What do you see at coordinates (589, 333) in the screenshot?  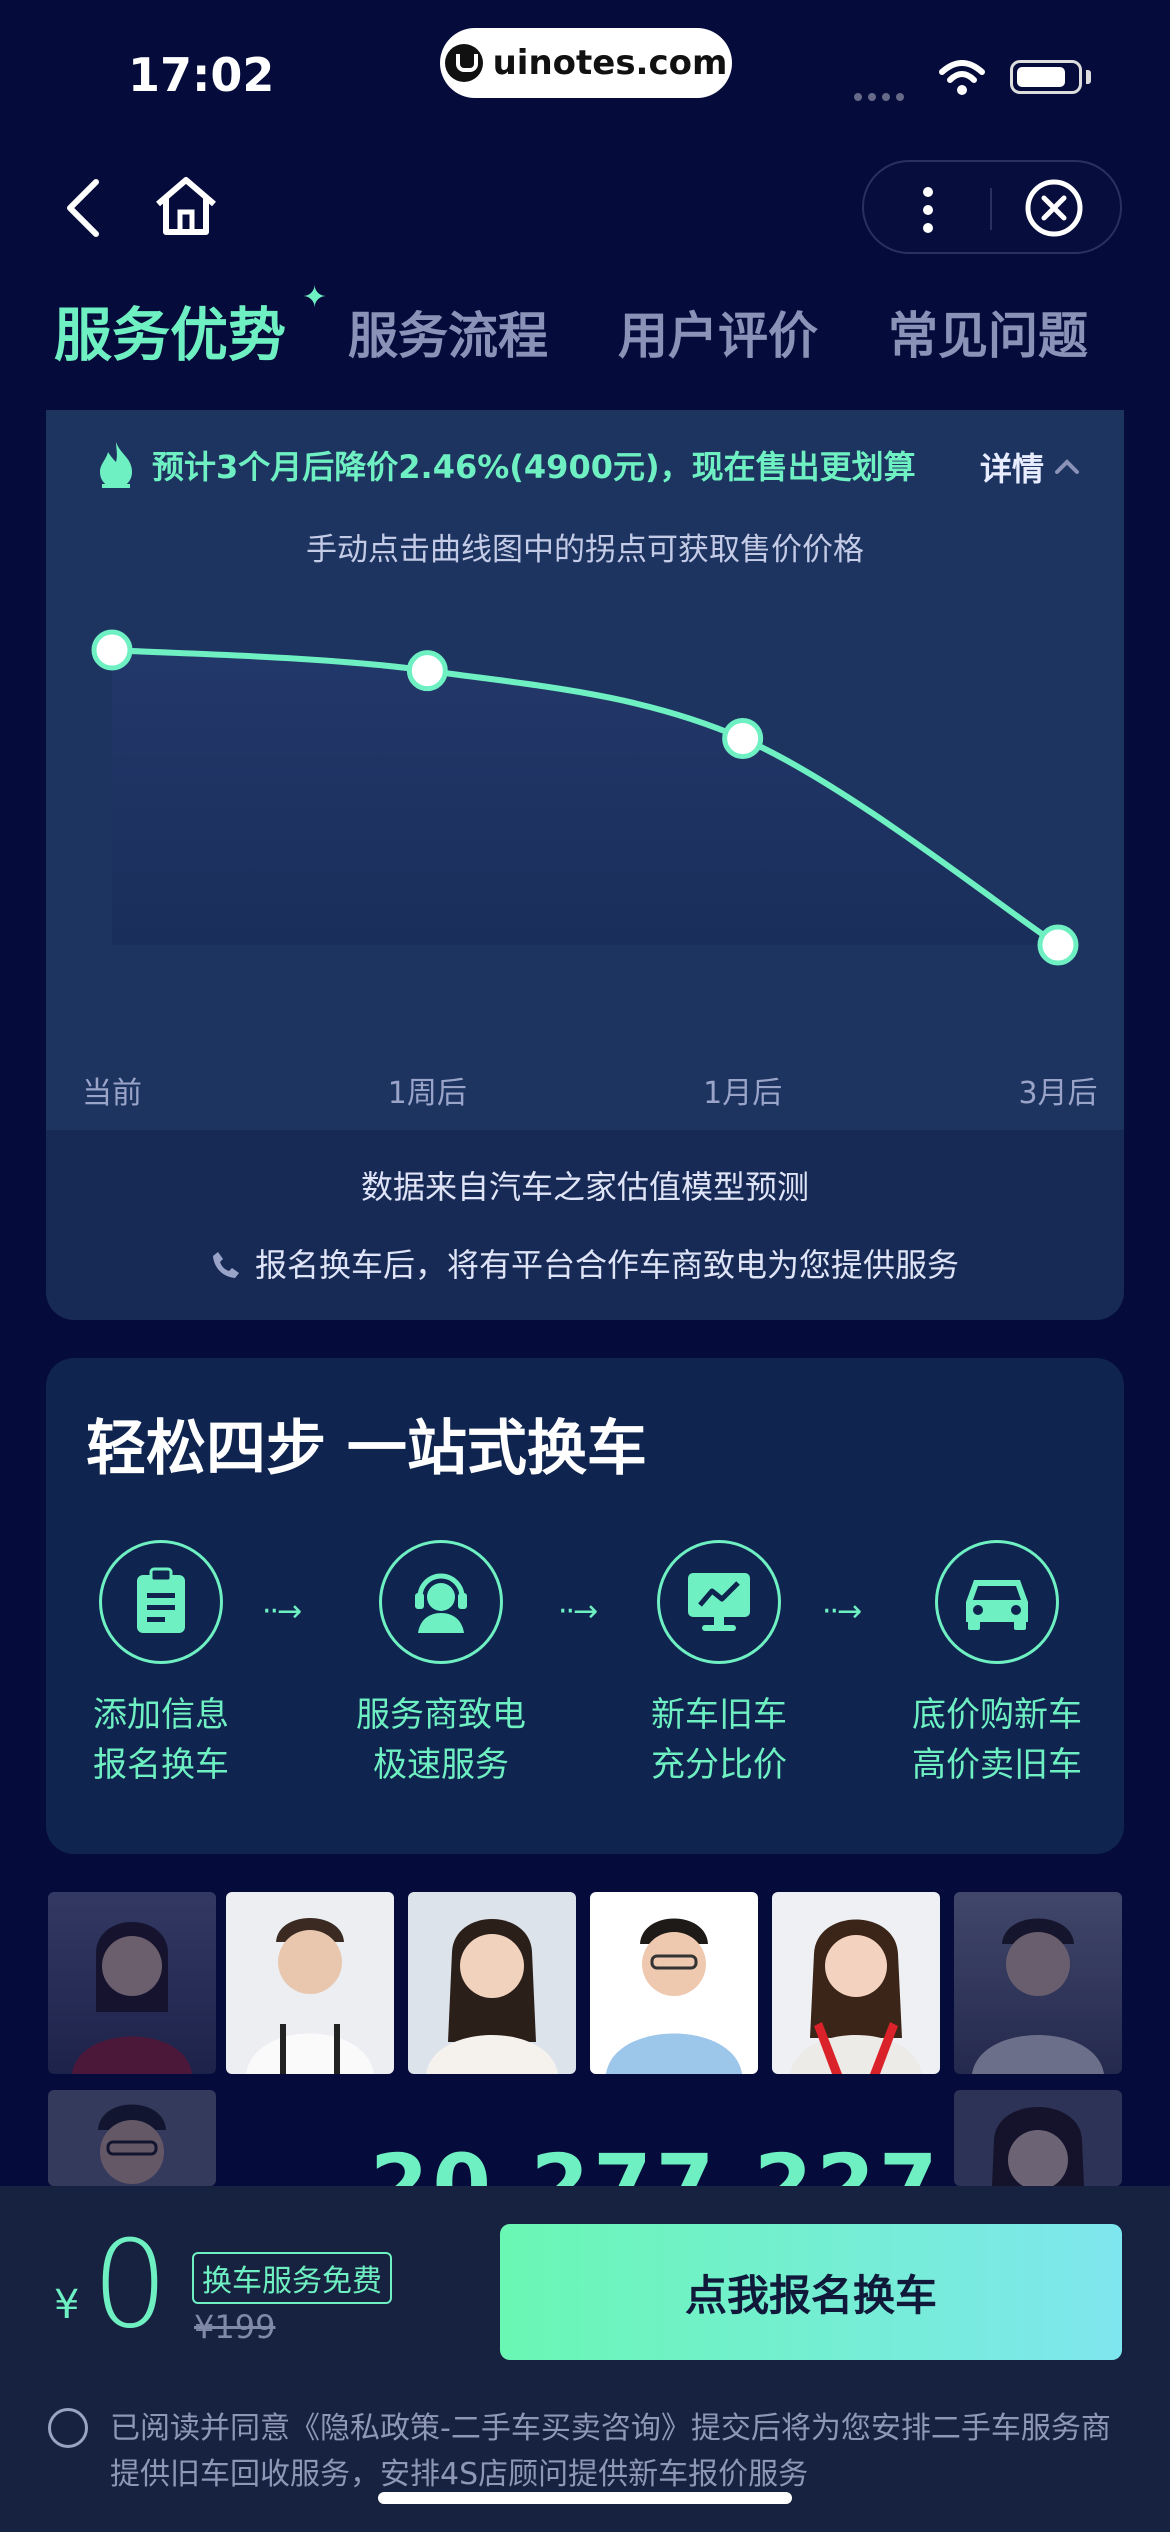 I see `tab-bar: 服务优势 ✦ 服务流程 用户评价 常见问题` at bounding box center [589, 333].